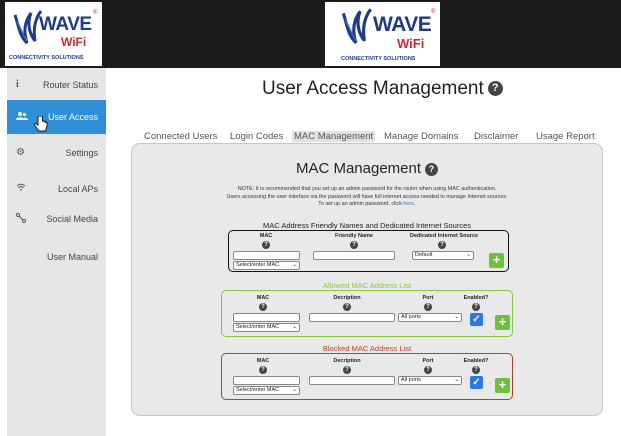 The width and height of the screenshot is (621, 436). What do you see at coordinates (56, 85) in the screenshot?
I see `sidebar-item-router-status: i Router Status` at bounding box center [56, 85].